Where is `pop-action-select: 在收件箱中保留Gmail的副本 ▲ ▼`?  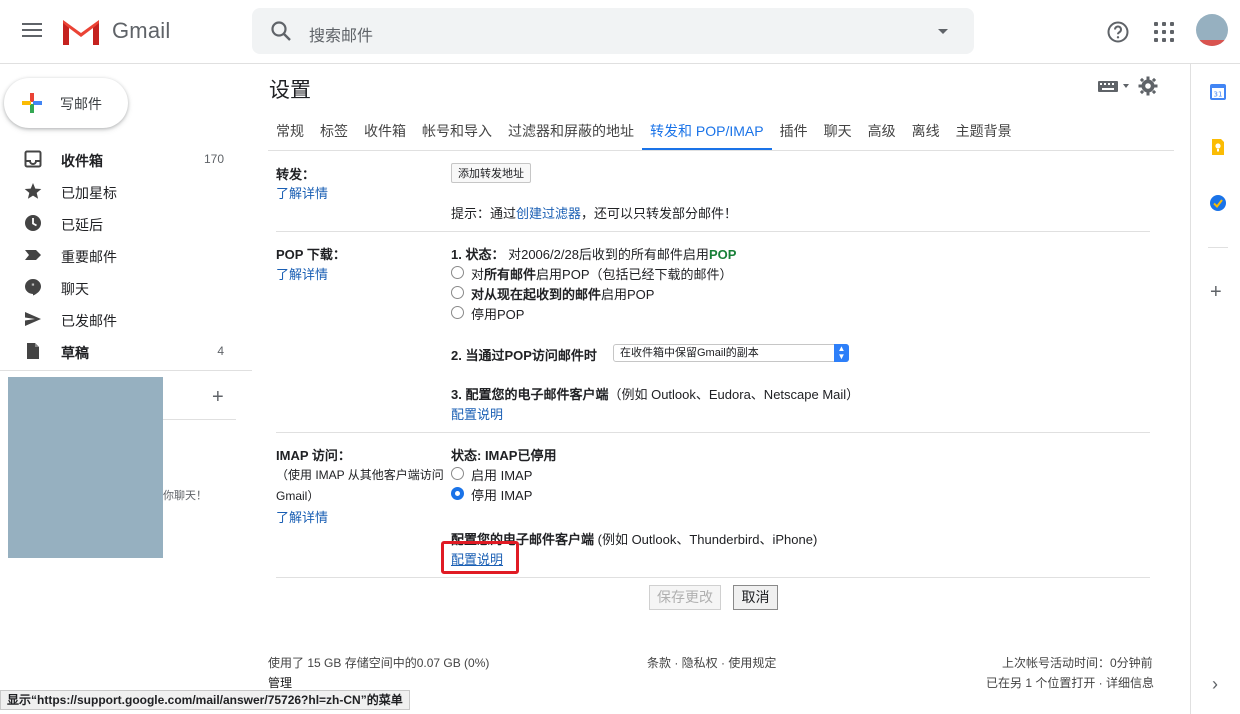
pop-action-select: 在收件箱中保留Gmail的副本 ▲ ▼ is located at coordinates (731, 353).